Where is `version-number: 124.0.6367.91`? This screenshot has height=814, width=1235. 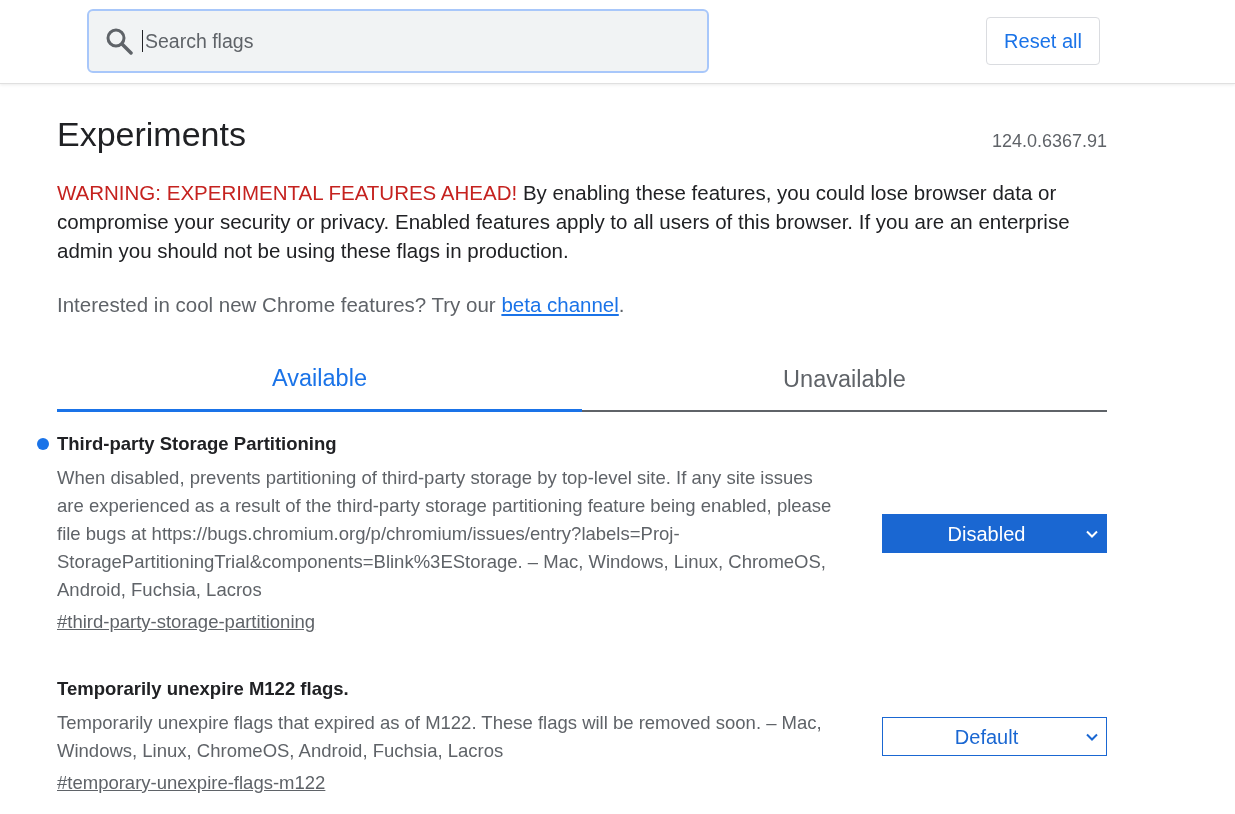 version-number: 124.0.6367.91 is located at coordinates (1049, 141).